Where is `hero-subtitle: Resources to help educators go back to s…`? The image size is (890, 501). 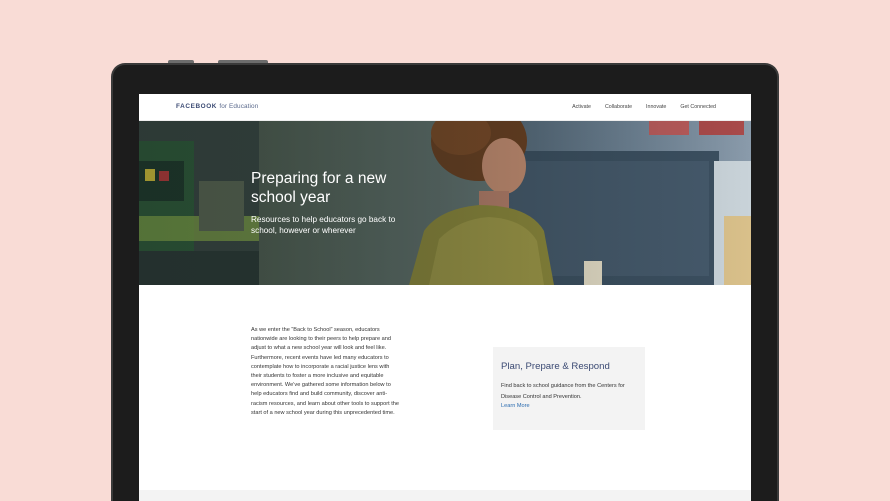 hero-subtitle: Resources to help educators go back to s… is located at coordinates (323, 225).